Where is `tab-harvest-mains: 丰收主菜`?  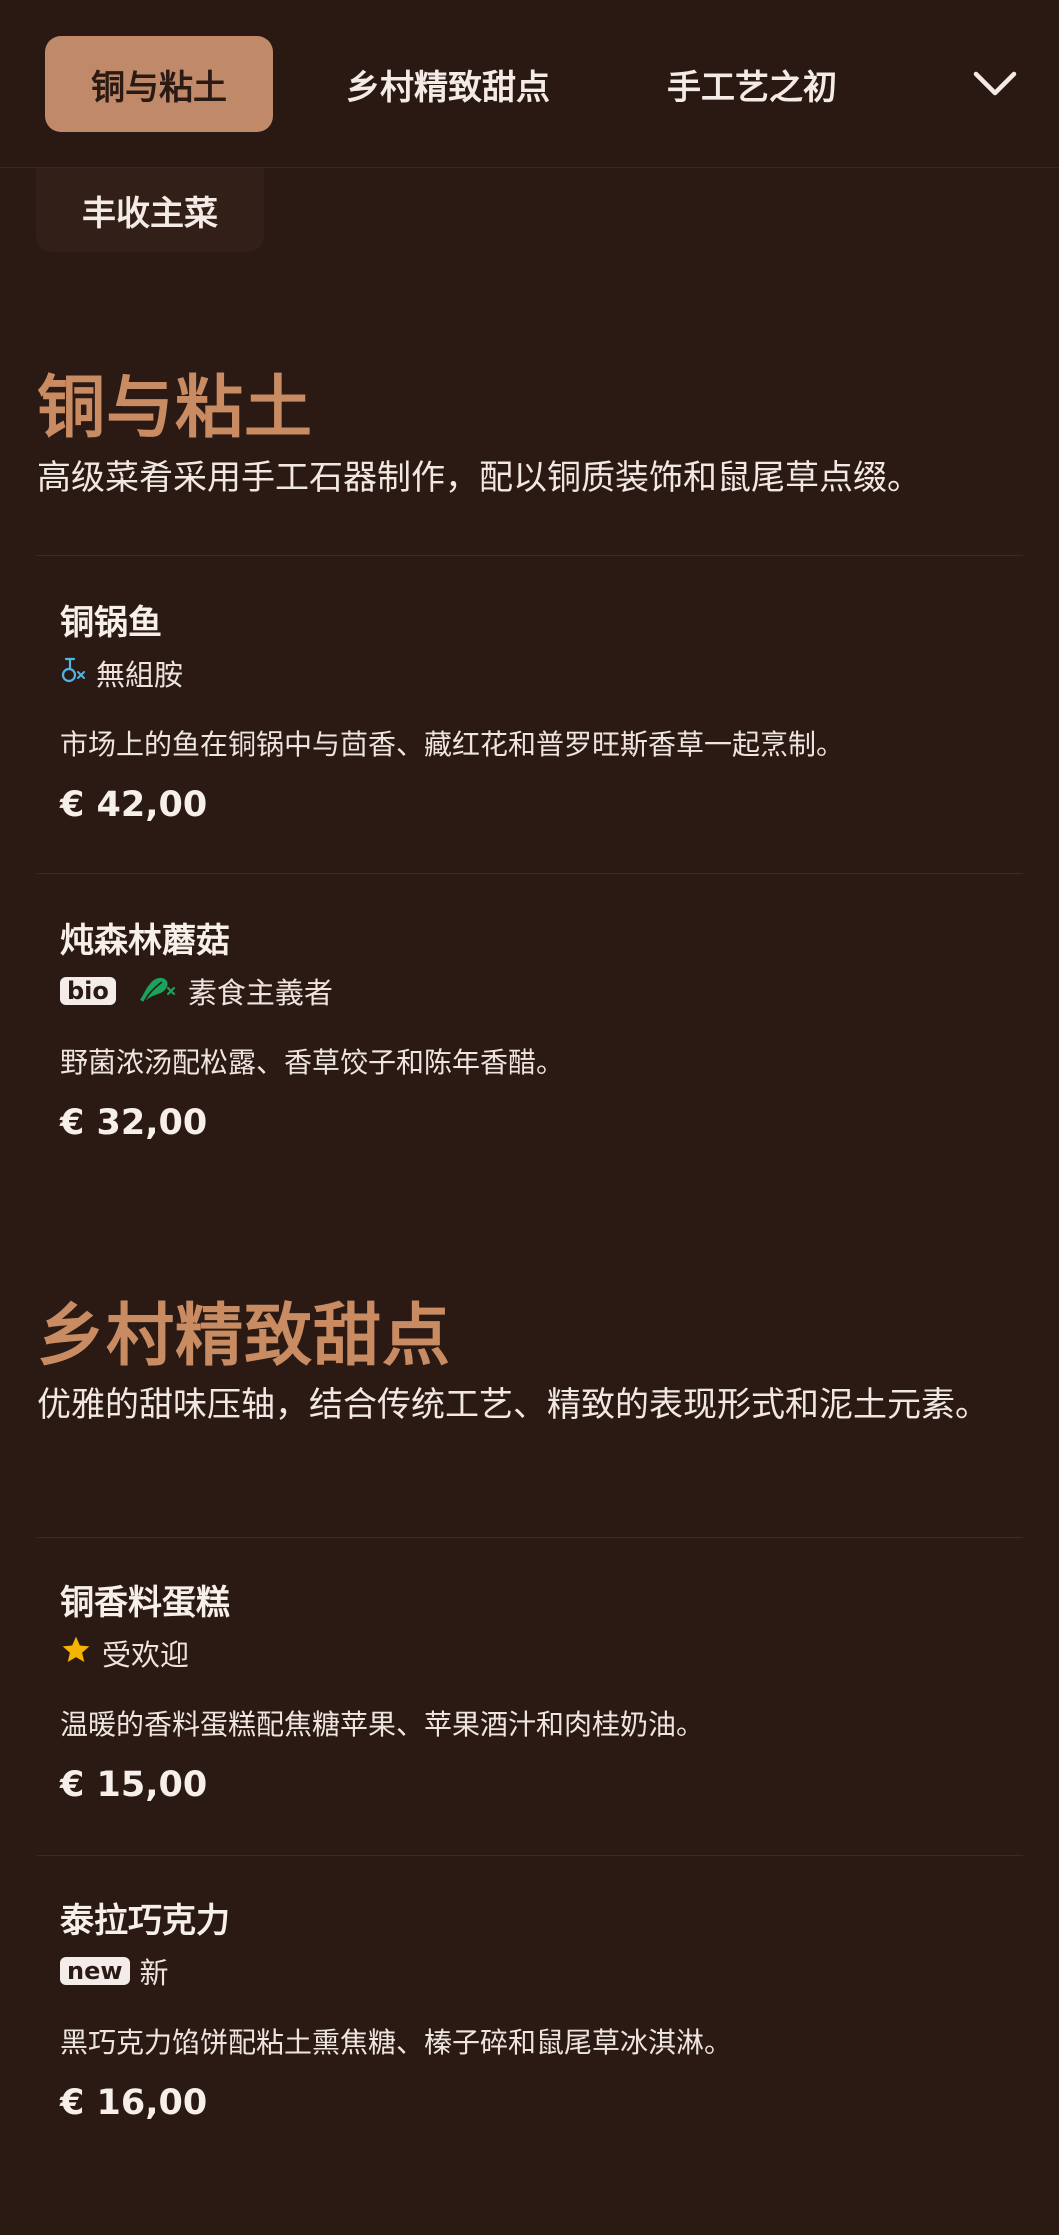 tab-harvest-mains: 丰收主菜 is located at coordinates (150, 210).